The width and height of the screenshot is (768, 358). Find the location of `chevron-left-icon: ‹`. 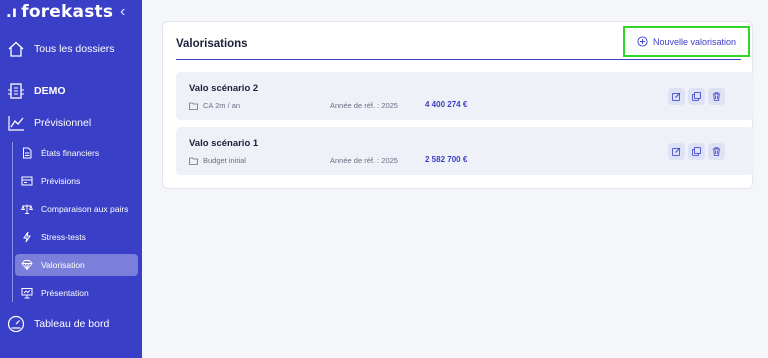

chevron-left-icon: ‹ is located at coordinates (122, 12).